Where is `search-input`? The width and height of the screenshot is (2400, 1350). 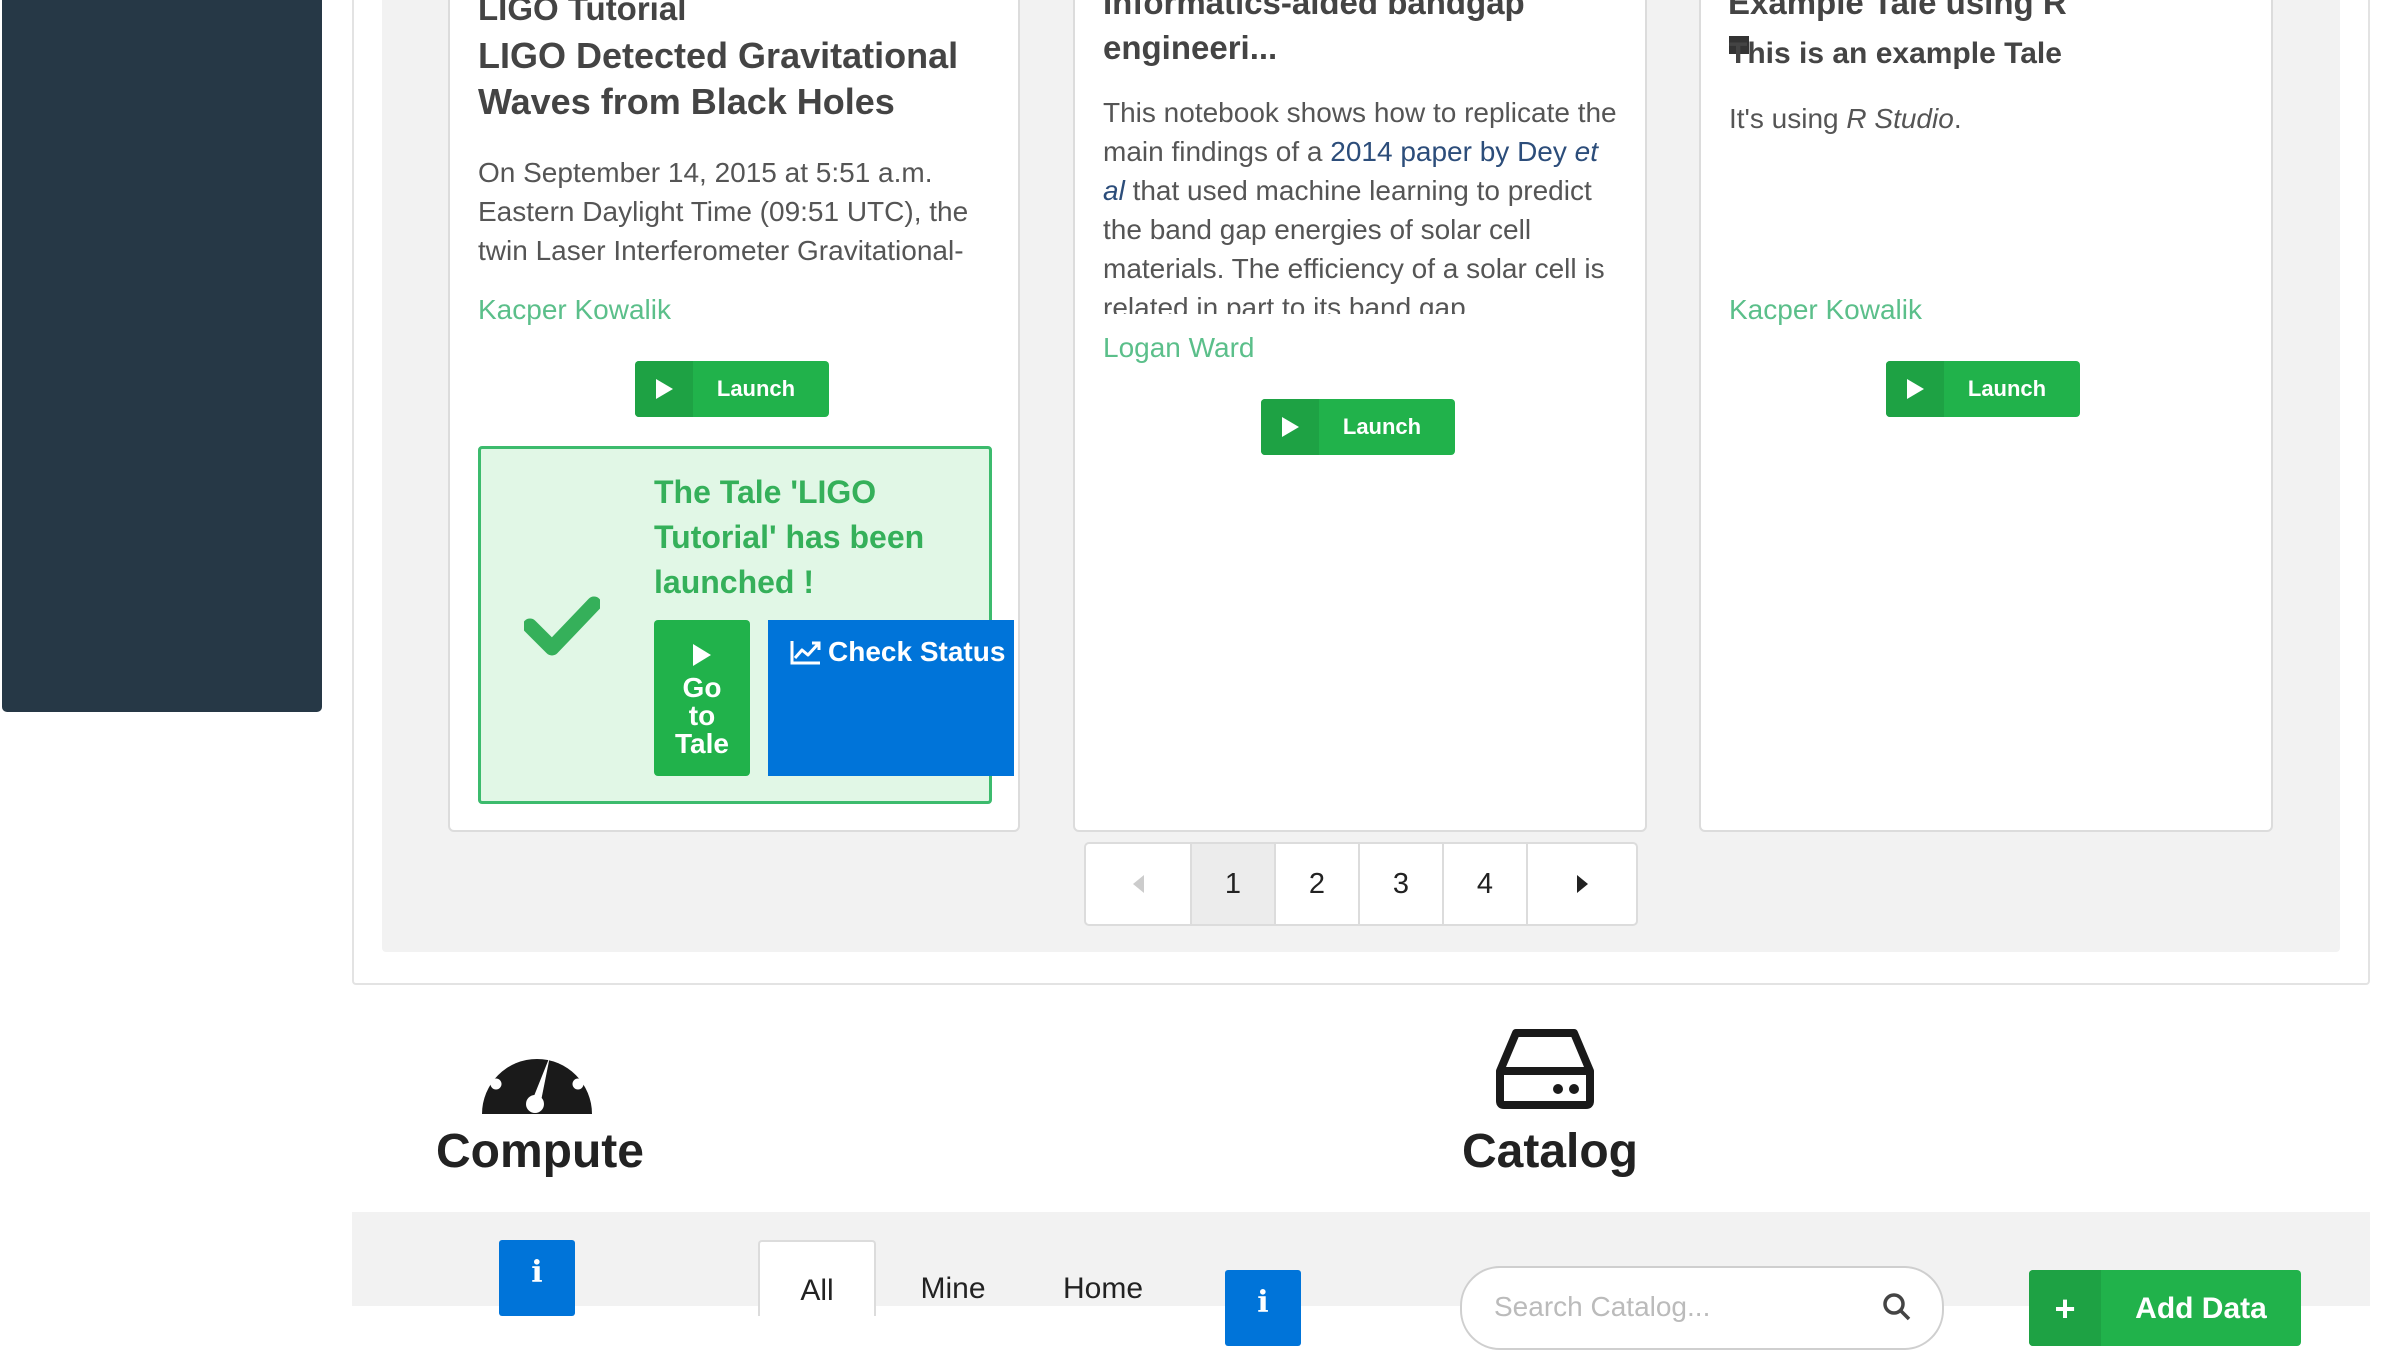
search-input is located at coordinates (1684, 1307).